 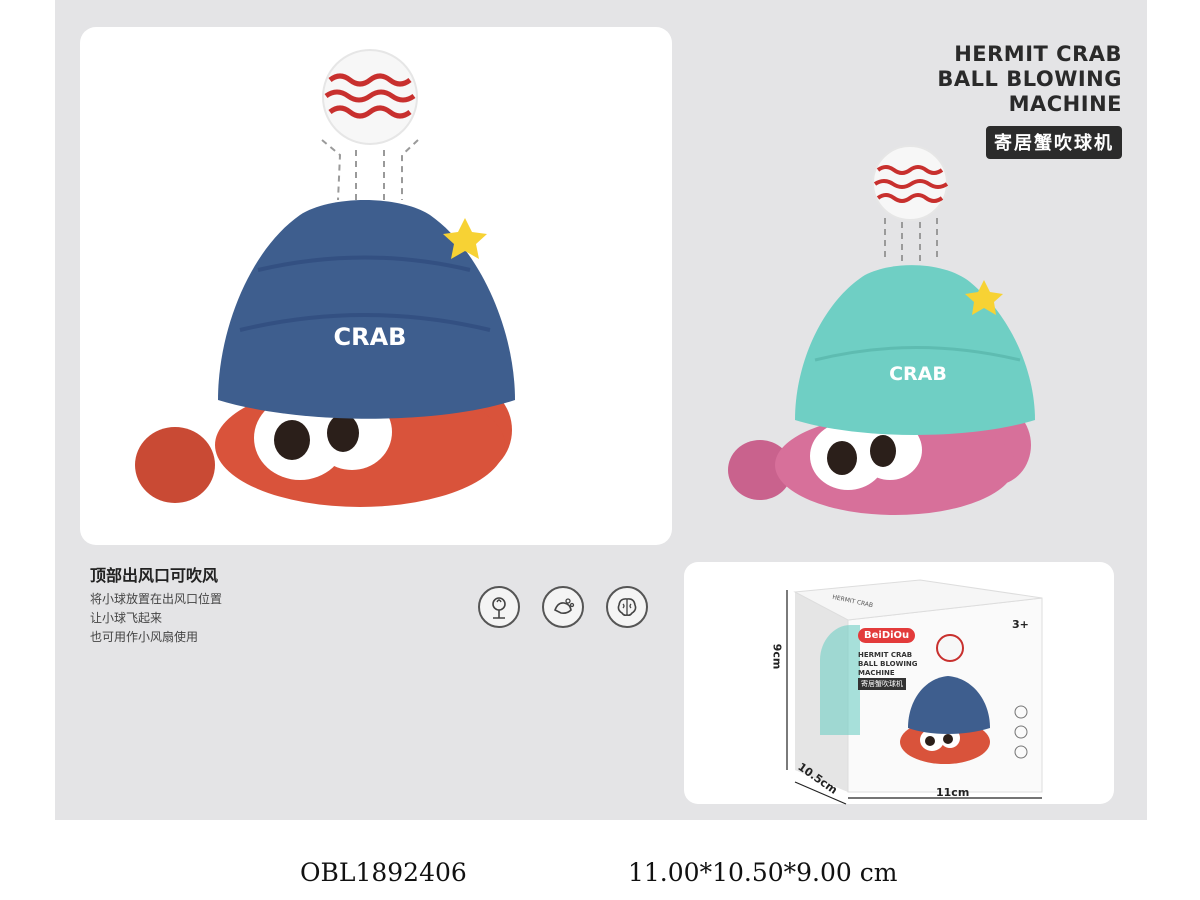 I want to click on package-title: HERMIT CRAB BALL BLOWING MACHINE, so click(x=888, y=664).